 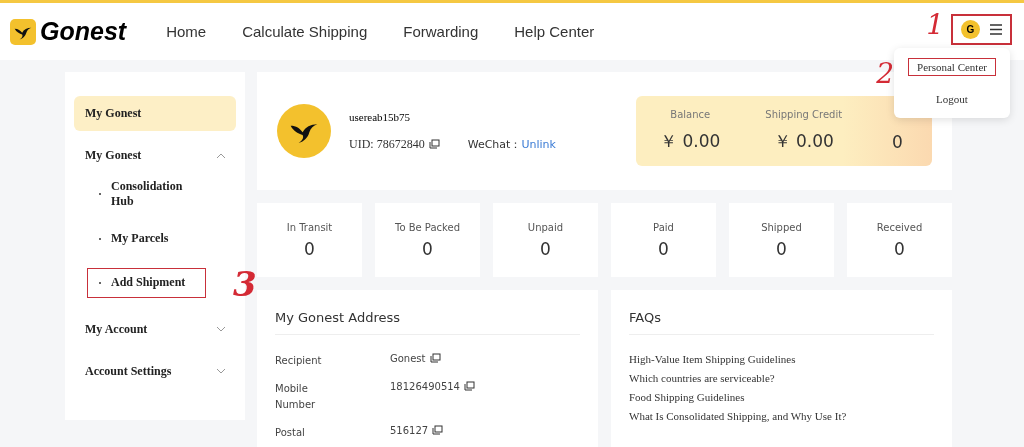 I want to click on sidebar-item: Account Settings, so click(x=155, y=371).